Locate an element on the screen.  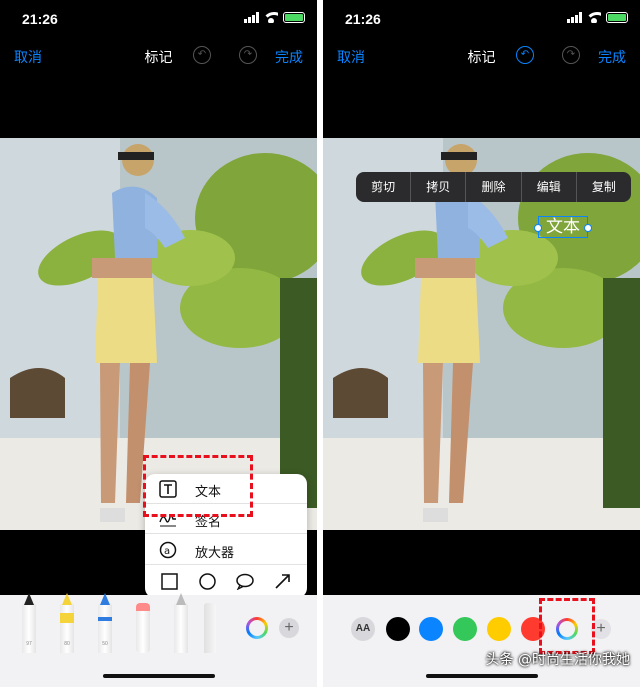
color-swatch-yellow is located at coordinates (499, 629).